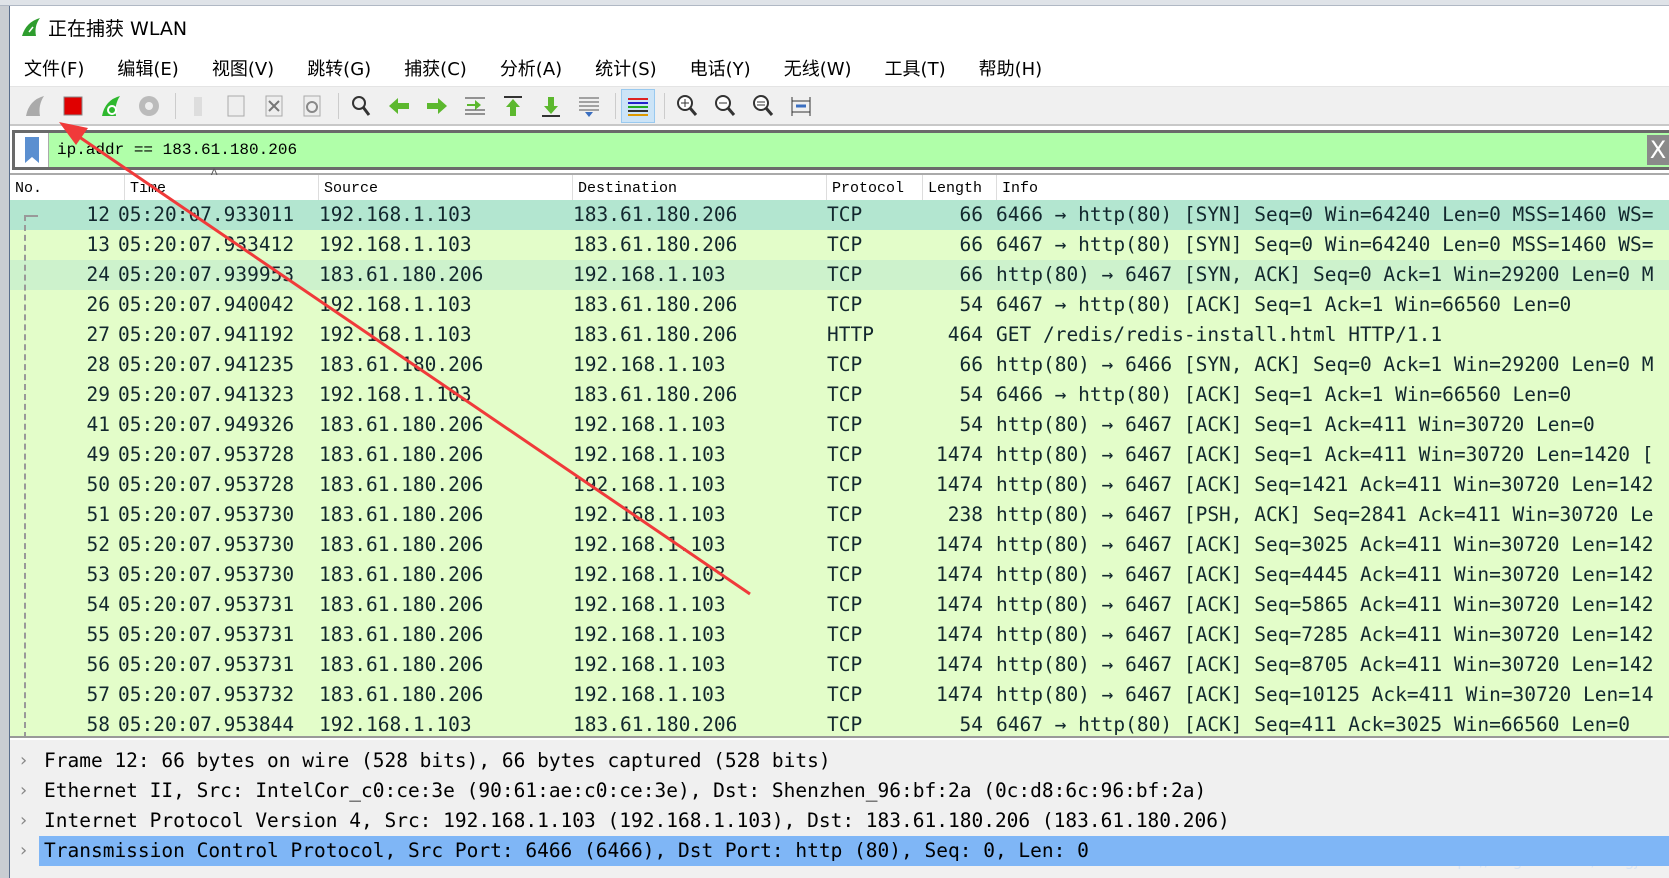 This screenshot has width=1669, height=878. I want to click on save-file-icon, so click(236, 106).